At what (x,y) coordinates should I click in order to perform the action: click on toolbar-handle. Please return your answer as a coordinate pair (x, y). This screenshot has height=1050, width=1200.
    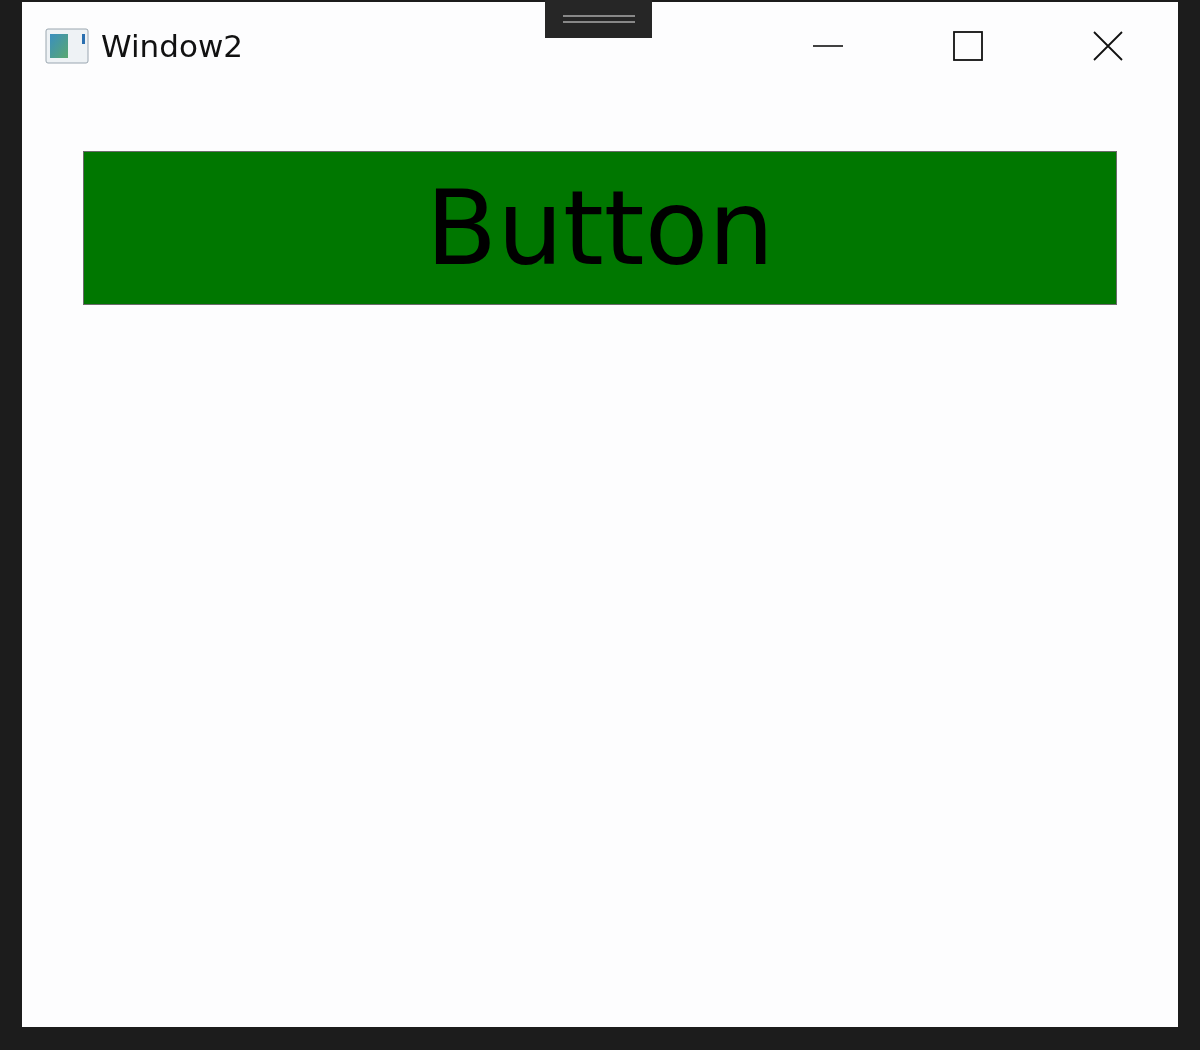
    Looking at the image, I should click on (598, 19).